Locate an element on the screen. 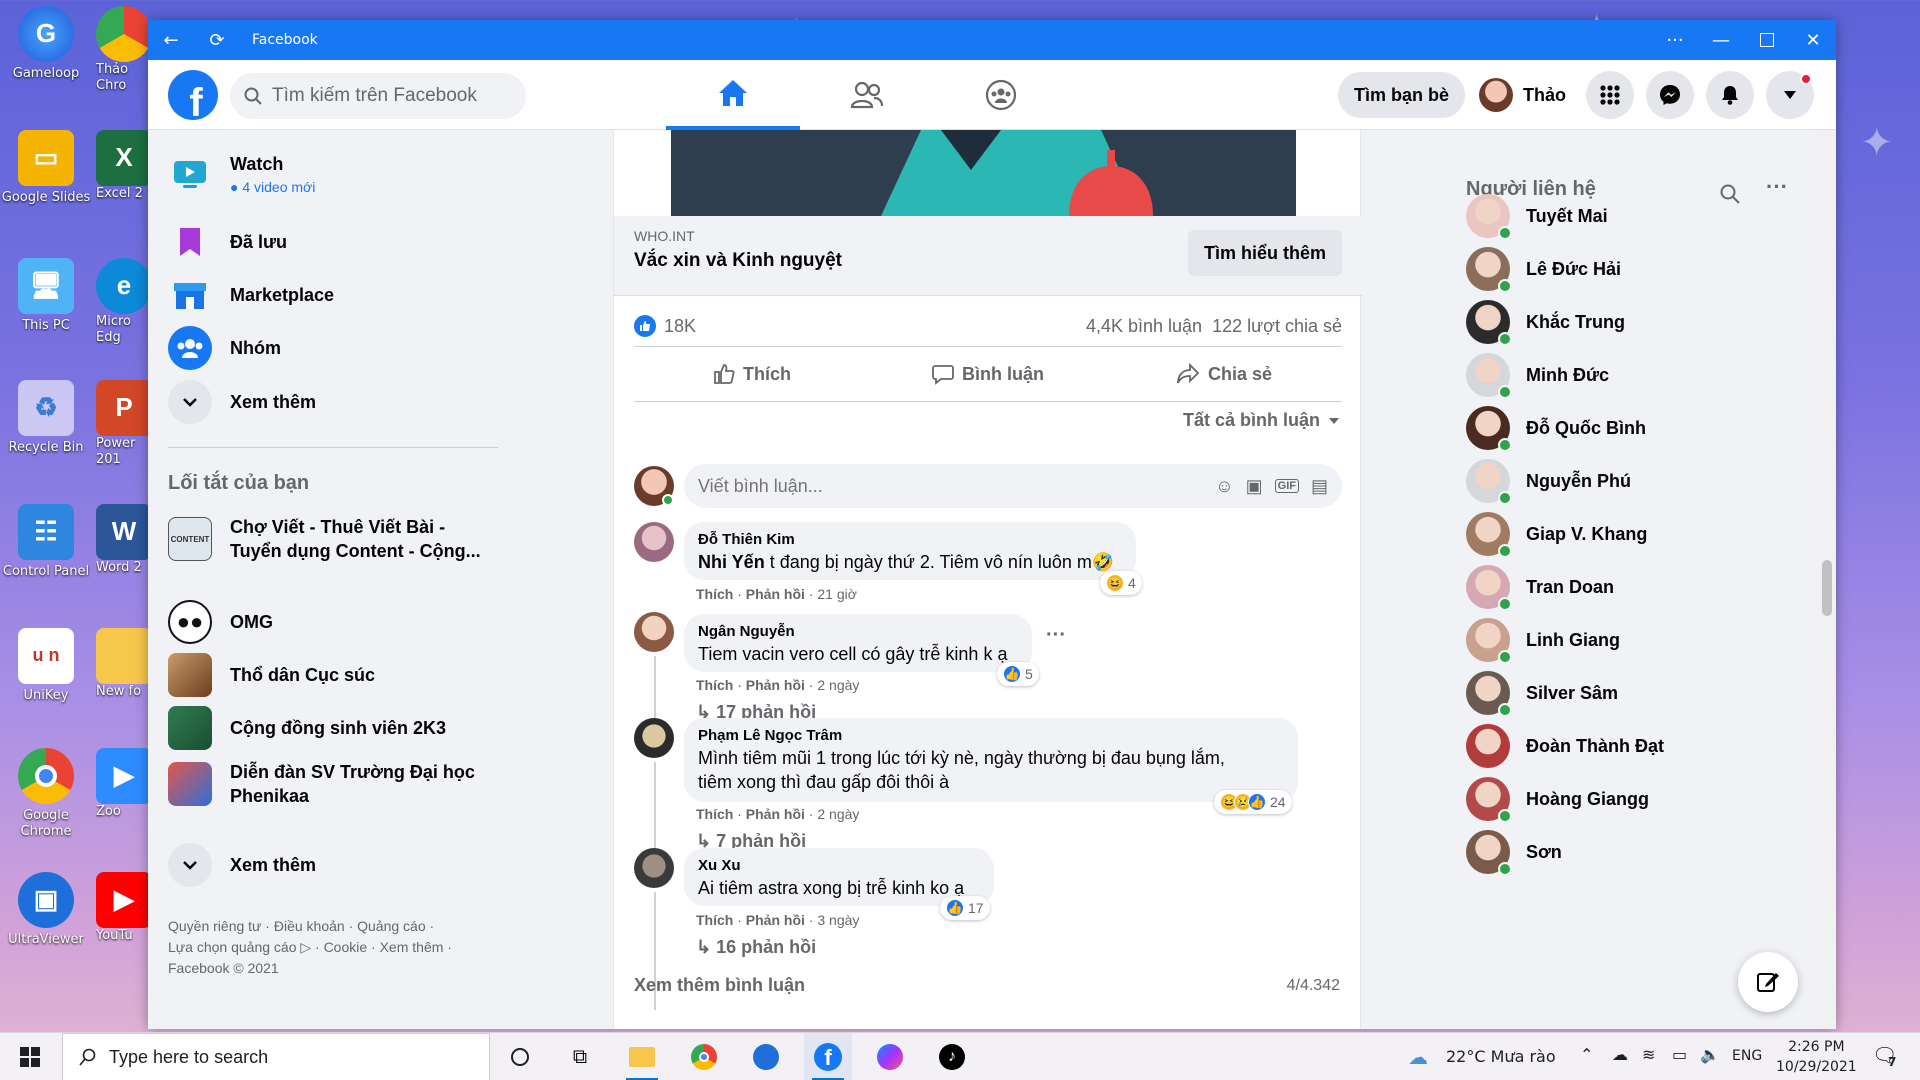 This screenshot has width=1920, height=1080. contact-item: Hoàng Giangg is located at coordinates (1557, 800).